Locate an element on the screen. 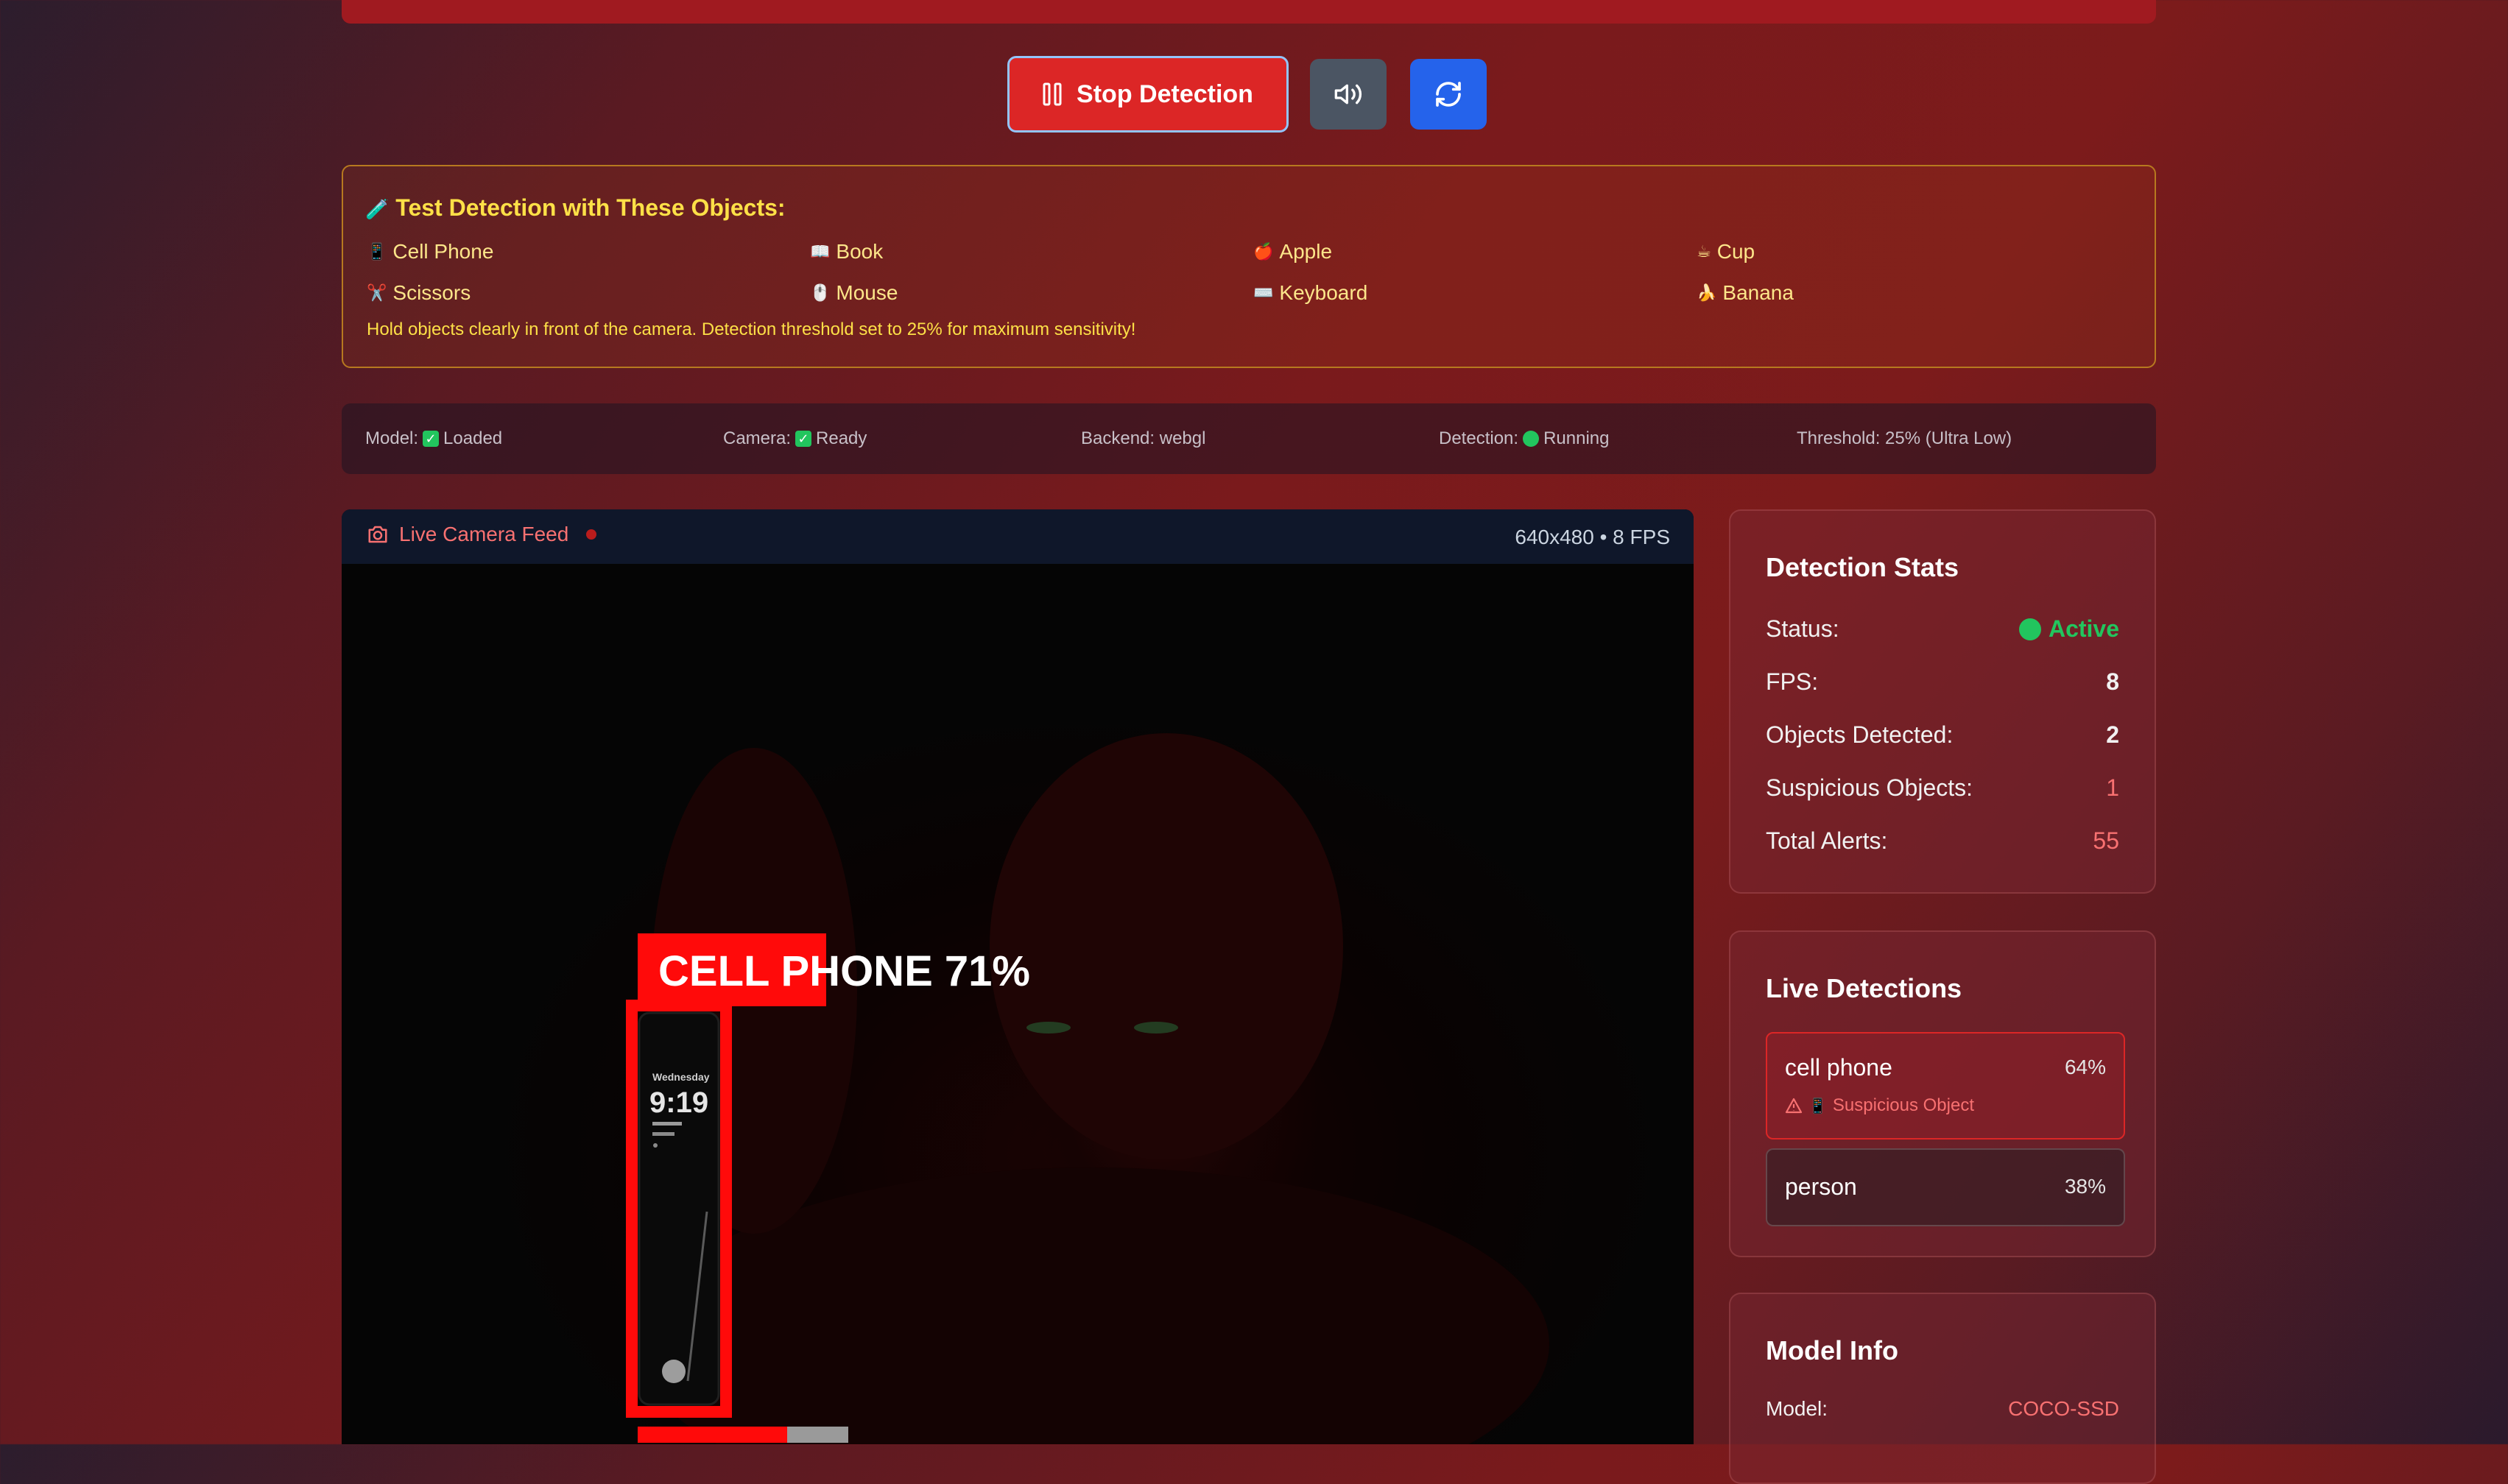 This screenshot has height=1484, width=2508. stat-status-value: Active is located at coordinates (2083, 628).